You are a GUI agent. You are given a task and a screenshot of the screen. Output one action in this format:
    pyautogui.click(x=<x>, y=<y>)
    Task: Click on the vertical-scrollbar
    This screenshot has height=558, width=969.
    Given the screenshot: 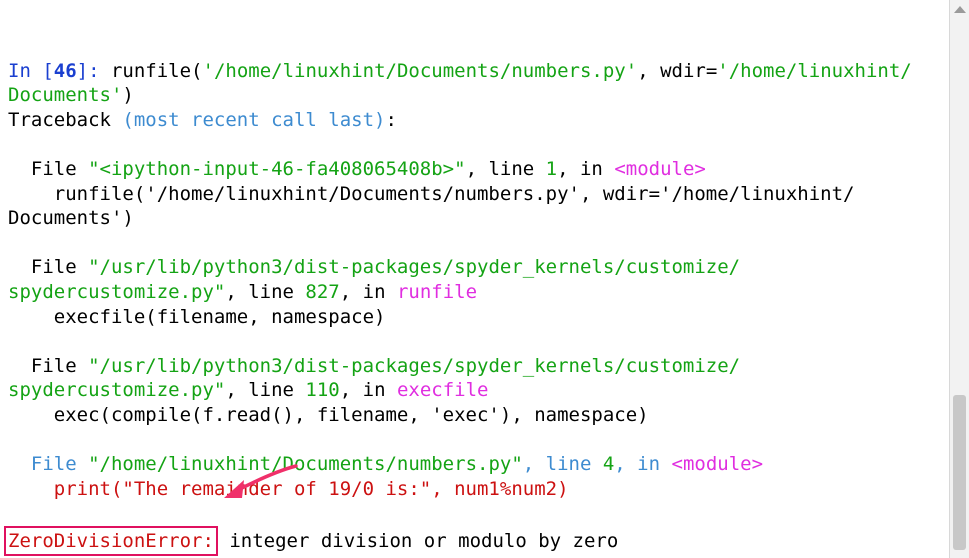 What is the action you would take?
    pyautogui.click(x=959, y=279)
    